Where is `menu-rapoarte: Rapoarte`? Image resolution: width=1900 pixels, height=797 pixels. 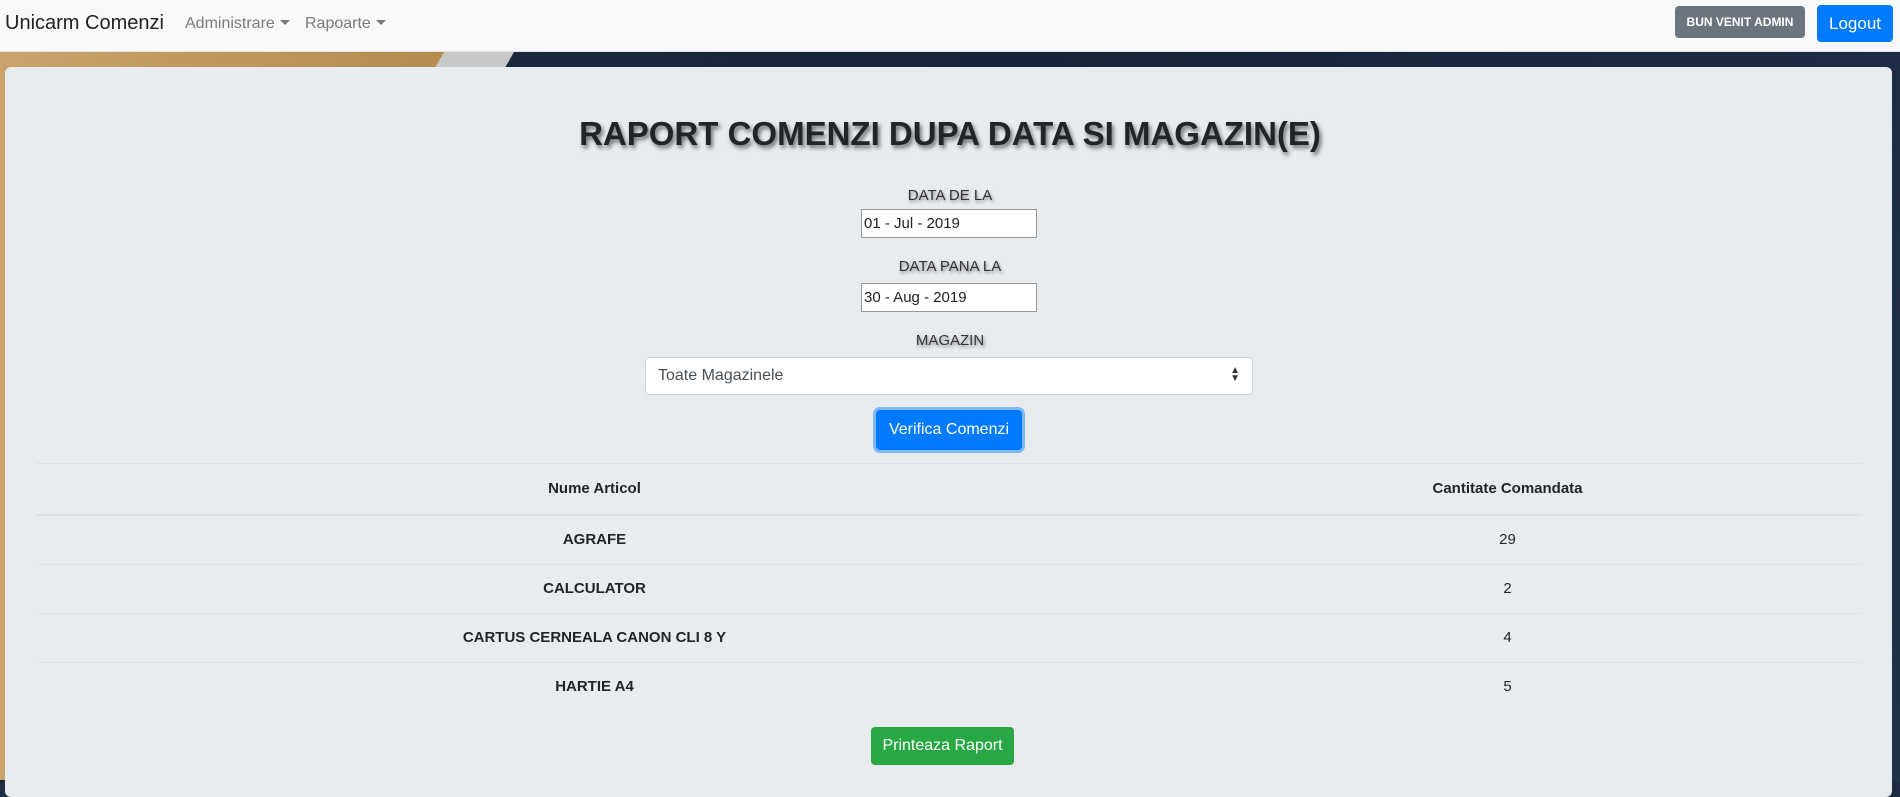
menu-rapoarte: Rapoarte is located at coordinates (345, 24).